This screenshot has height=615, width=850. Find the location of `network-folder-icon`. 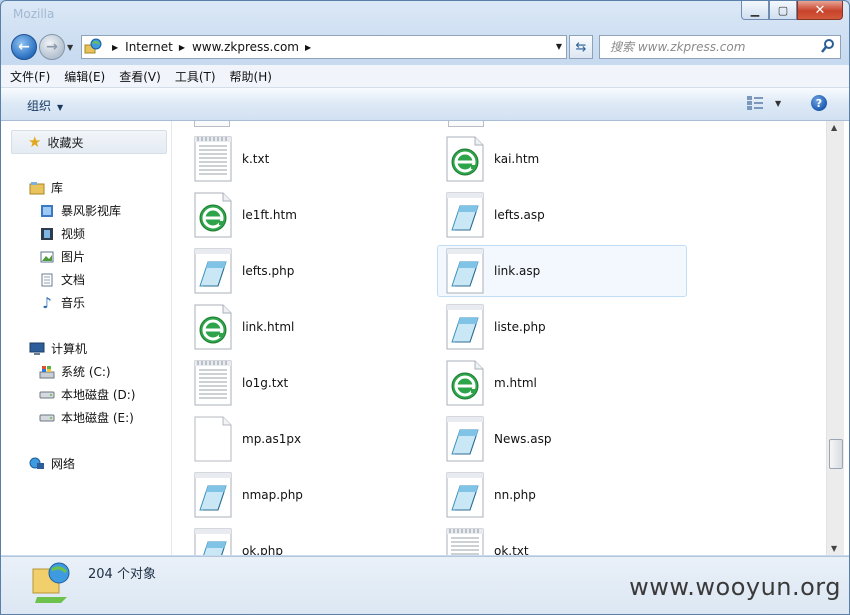

network-folder-icon is located at coordinates (51, 582).